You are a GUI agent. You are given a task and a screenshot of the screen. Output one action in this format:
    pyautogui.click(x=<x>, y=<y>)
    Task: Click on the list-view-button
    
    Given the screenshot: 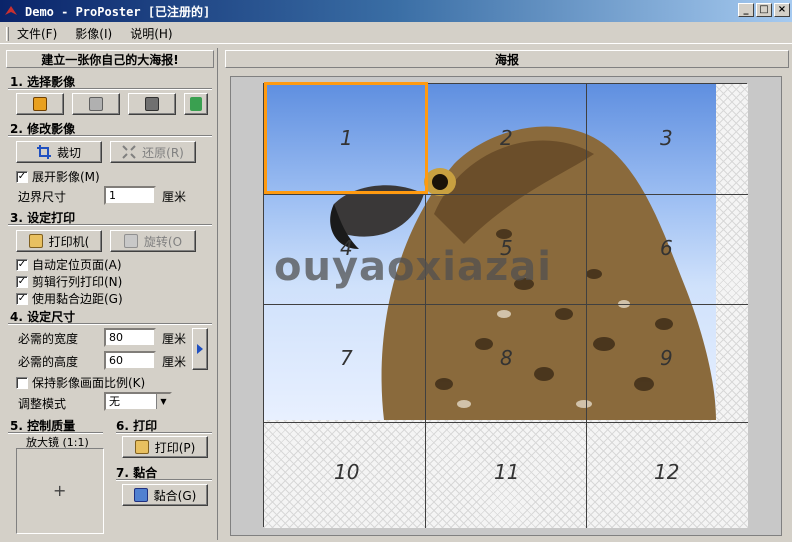 What is the action you would take?
    pyautogui.click(x=196, y=104)
    